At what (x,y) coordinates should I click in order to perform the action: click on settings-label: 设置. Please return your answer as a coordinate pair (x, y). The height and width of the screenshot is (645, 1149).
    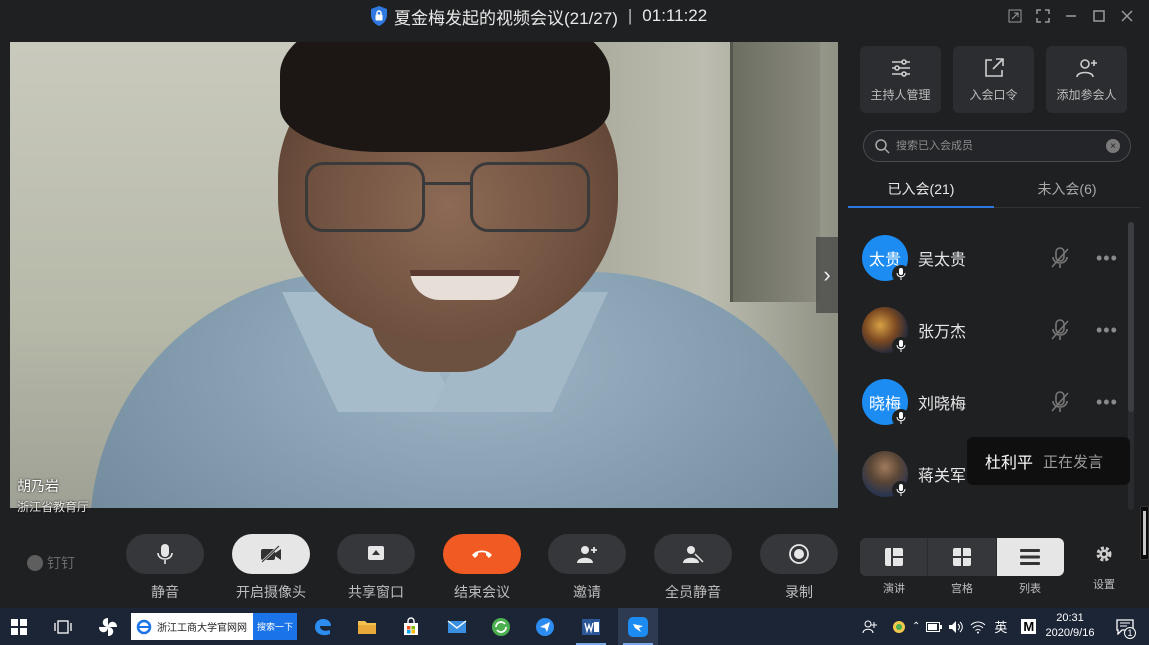
    Looking at the image, I should click on (1104, 585).